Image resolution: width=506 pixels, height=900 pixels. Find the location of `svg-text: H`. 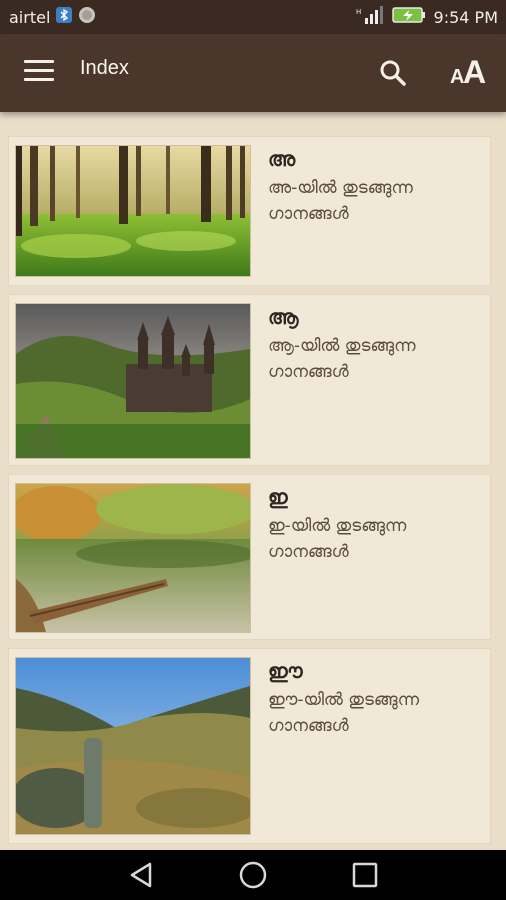

svg-text: H is located at coordinates (358, 12).